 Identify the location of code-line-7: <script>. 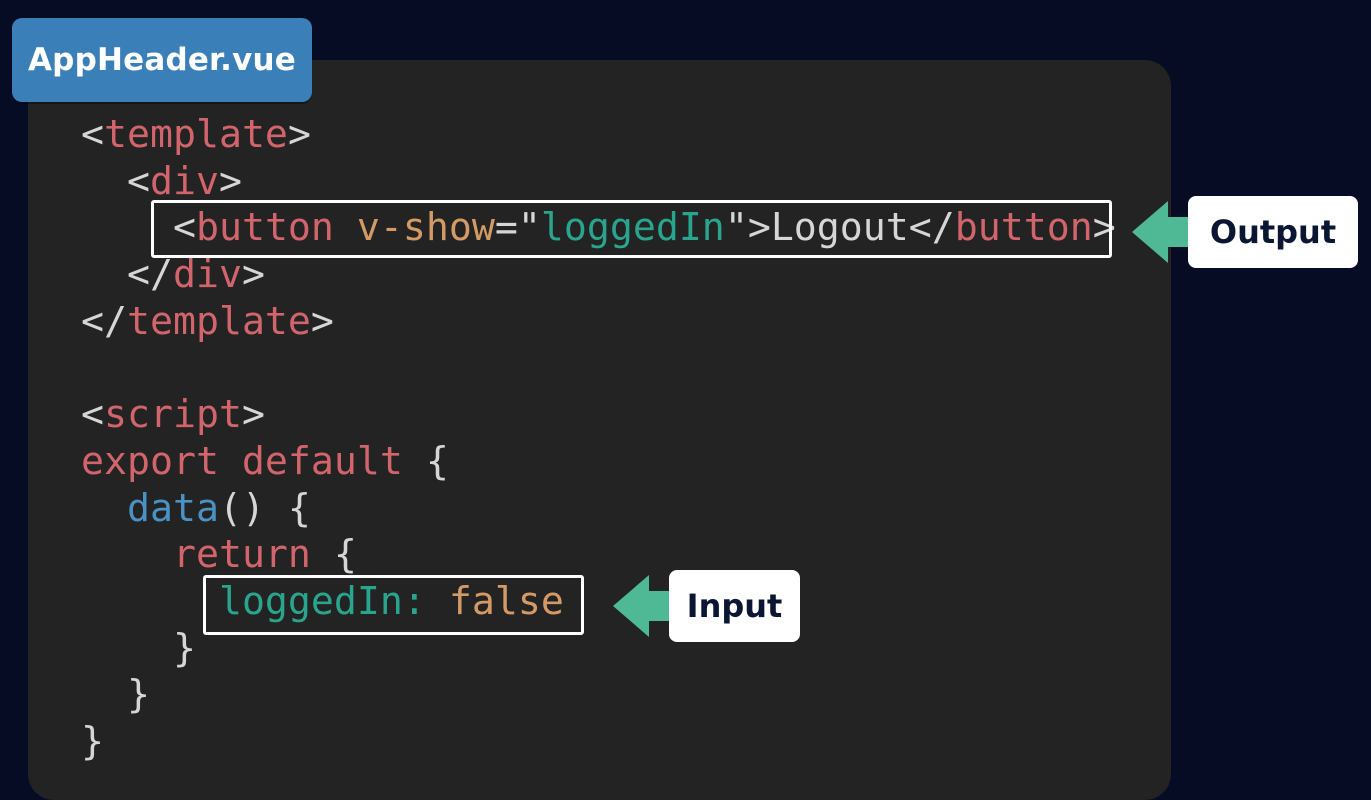
(598, 415).